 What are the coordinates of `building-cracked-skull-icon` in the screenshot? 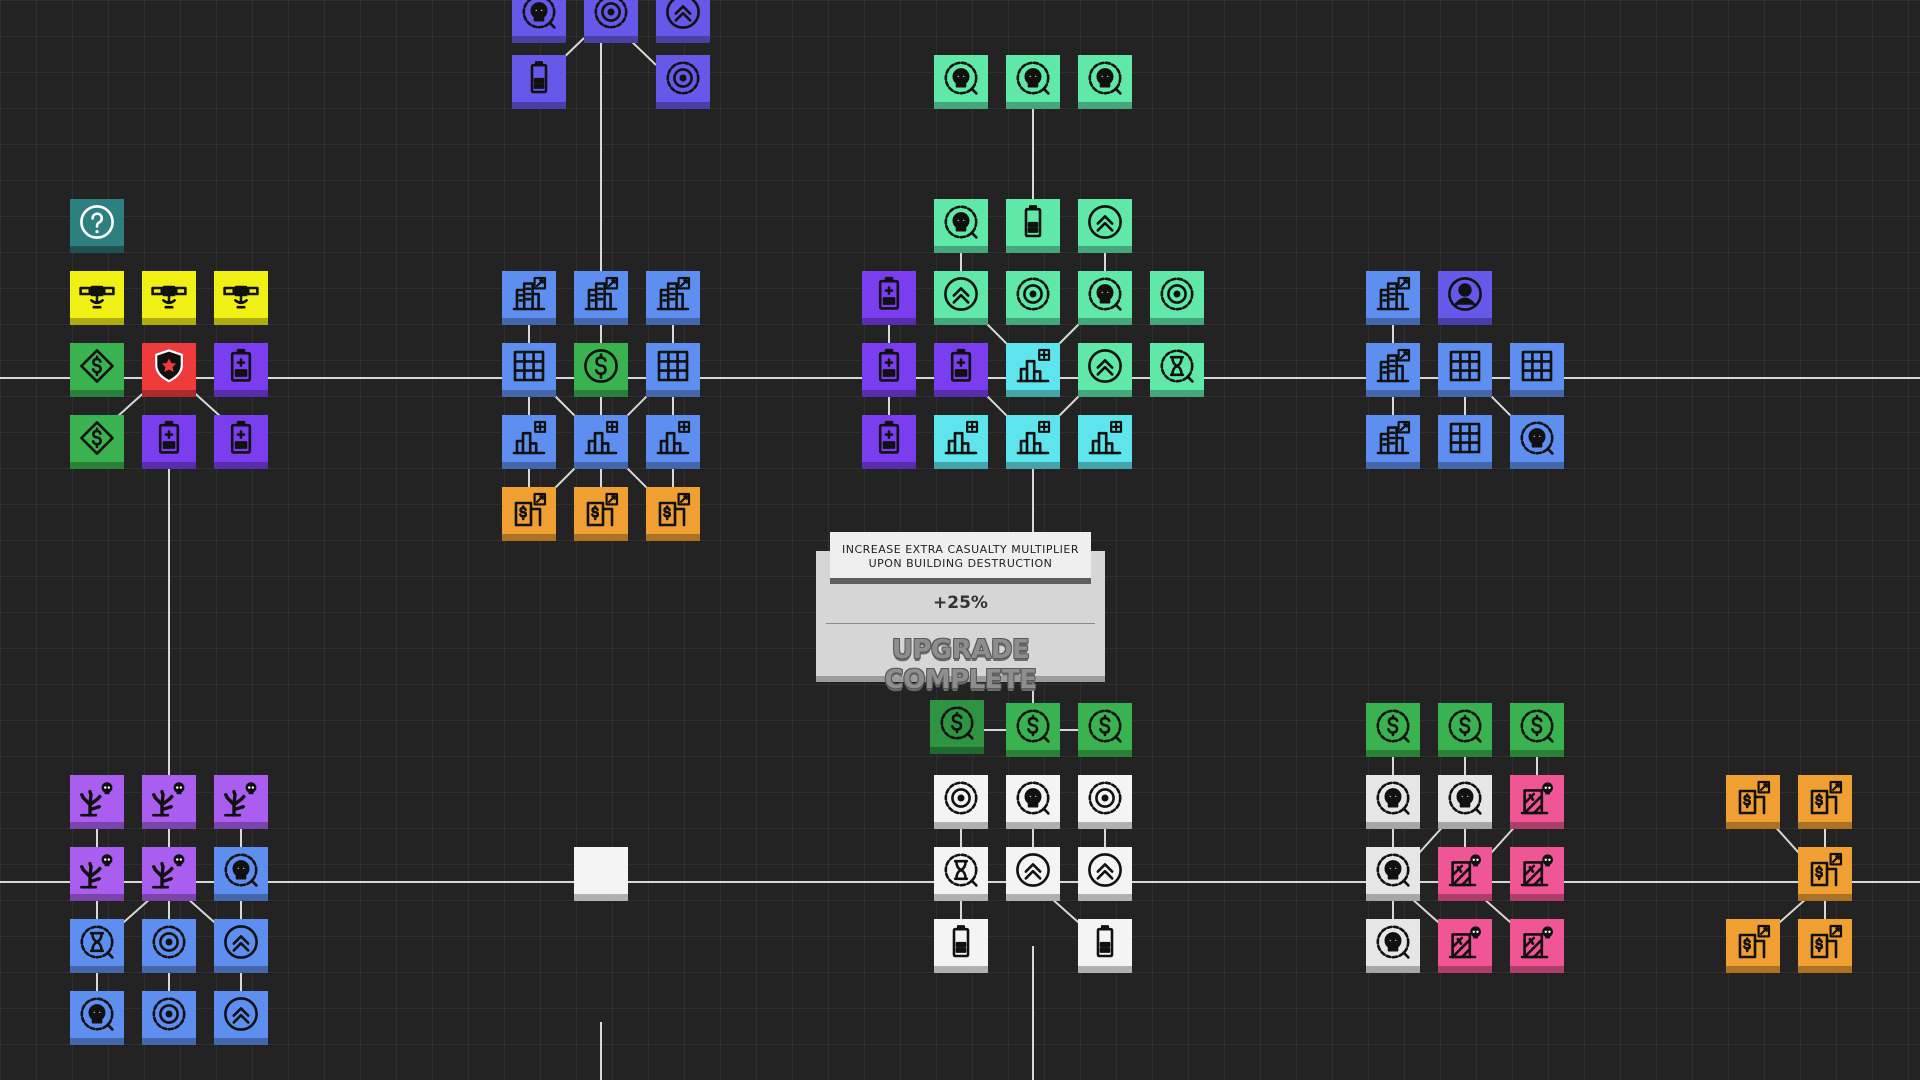 It's located at (1536, 942).